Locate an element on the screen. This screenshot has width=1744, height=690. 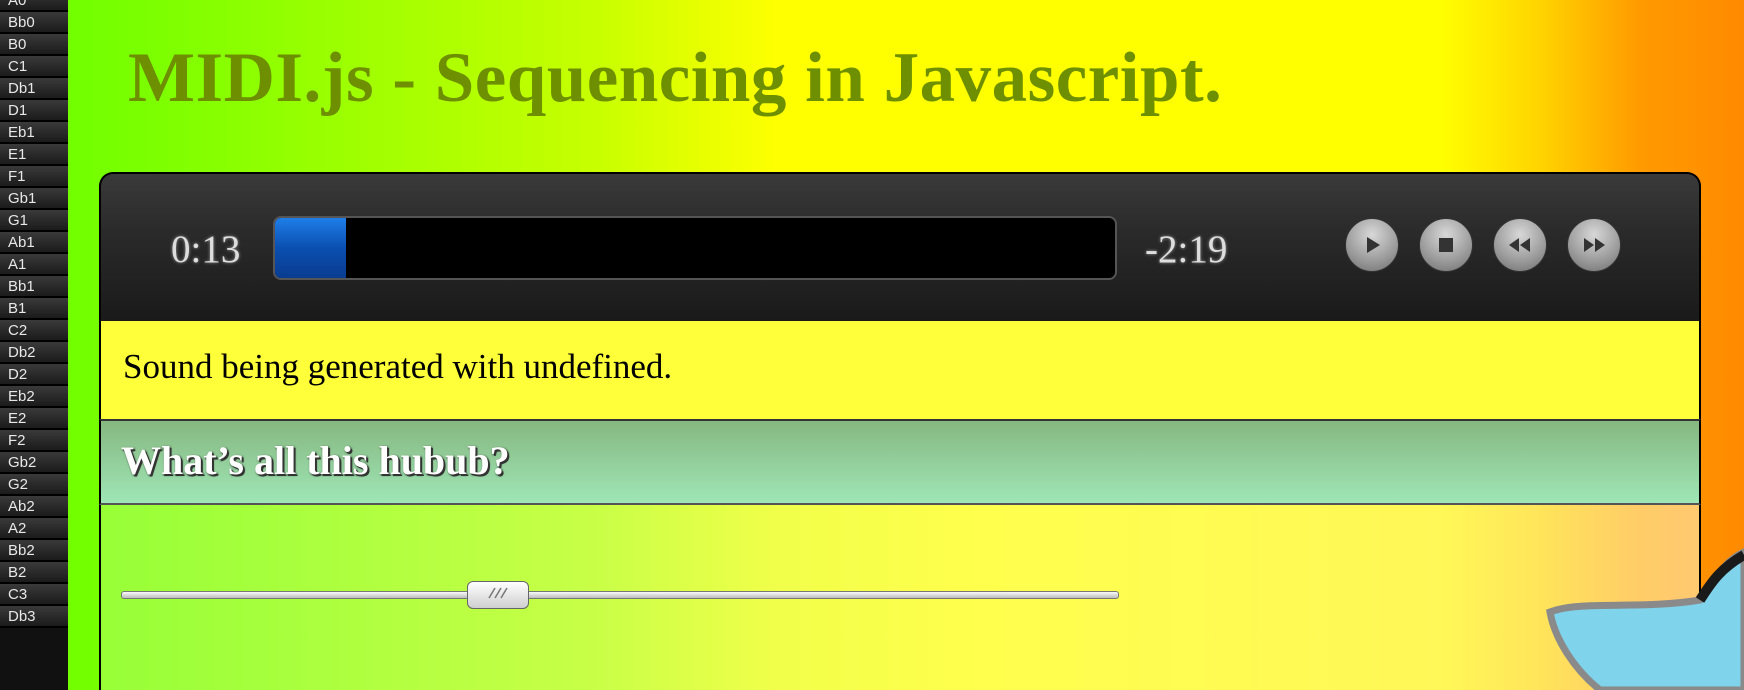
page-title: MIDI.js - Sequencing in Javascript. is located at coordinates (675, 78).